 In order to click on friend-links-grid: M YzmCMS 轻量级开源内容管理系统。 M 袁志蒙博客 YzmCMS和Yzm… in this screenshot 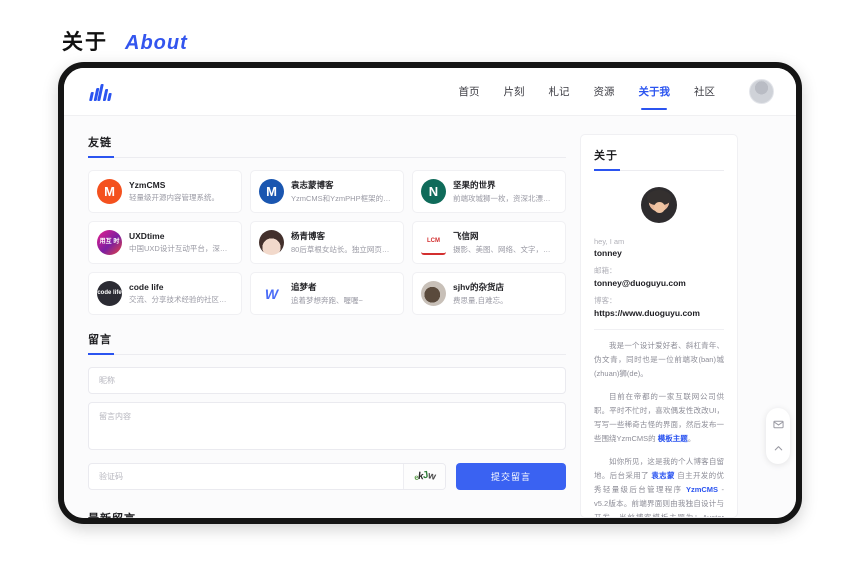, I will do `click(327, 242)`.